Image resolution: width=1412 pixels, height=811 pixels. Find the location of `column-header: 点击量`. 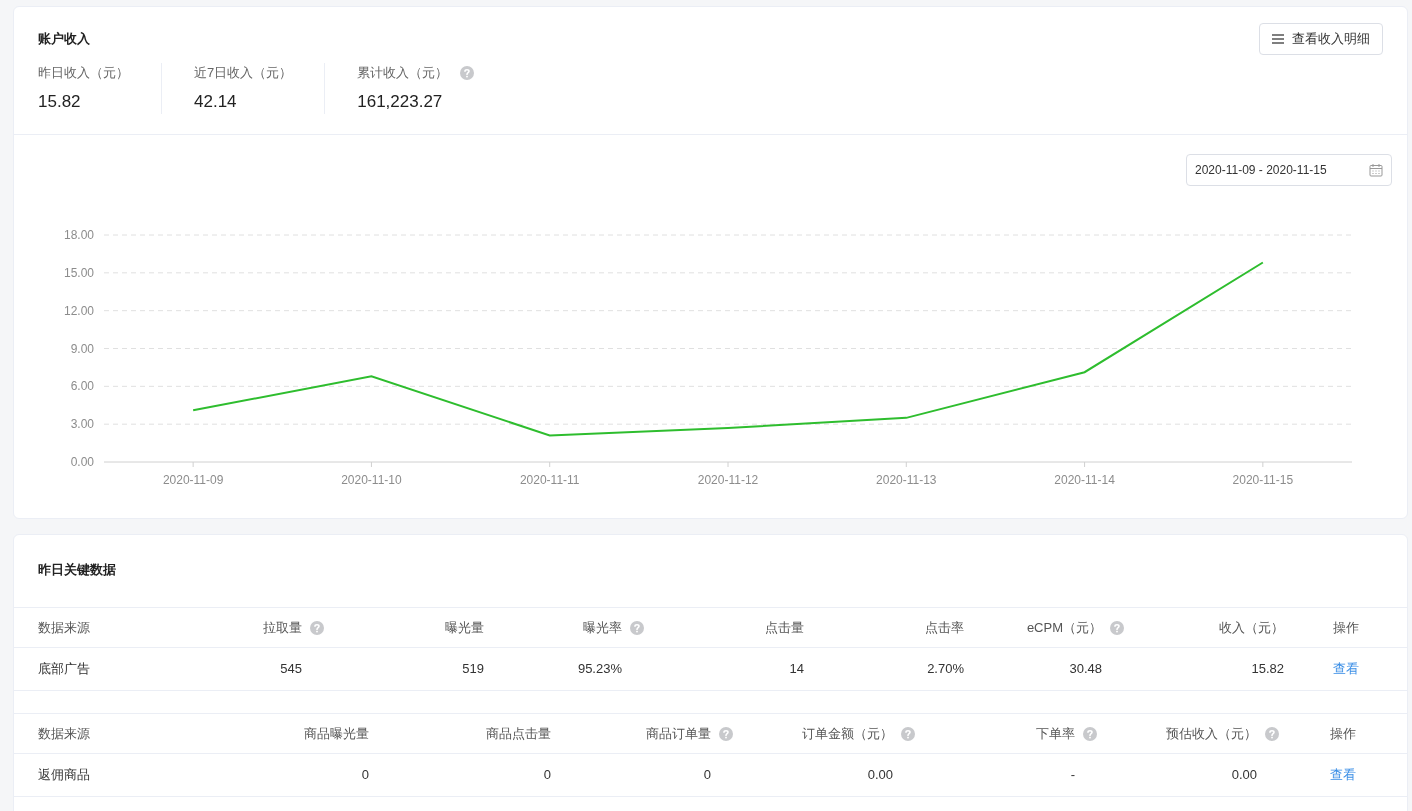

column-header: 点击量 is located at coordinates (784, 627).